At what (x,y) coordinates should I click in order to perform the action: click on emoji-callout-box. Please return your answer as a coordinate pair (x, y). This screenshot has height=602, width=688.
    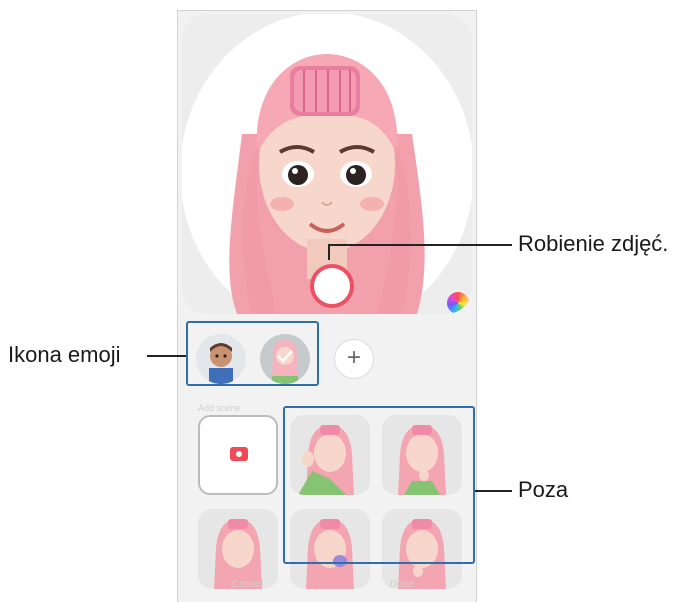
    Looking at the image, I should click on (252, 353).